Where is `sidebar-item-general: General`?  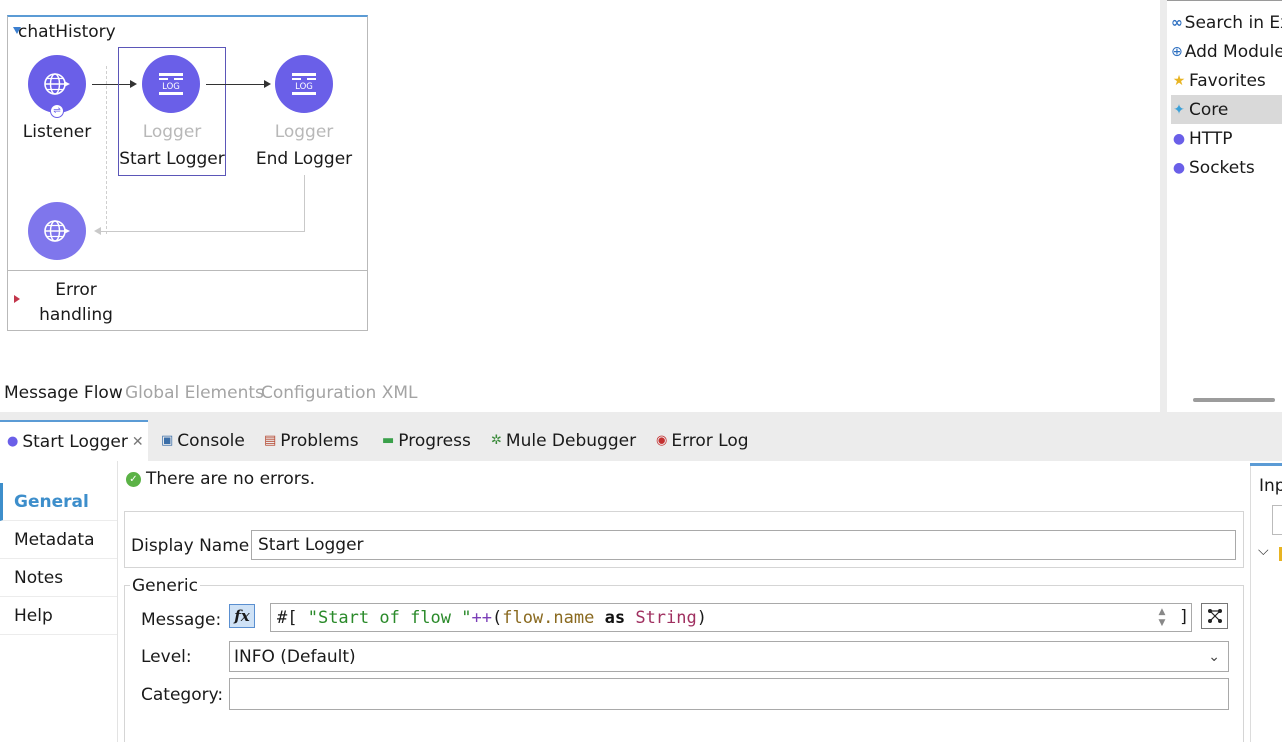 sidebar-item-general: General is located at coordinates (58, 502).